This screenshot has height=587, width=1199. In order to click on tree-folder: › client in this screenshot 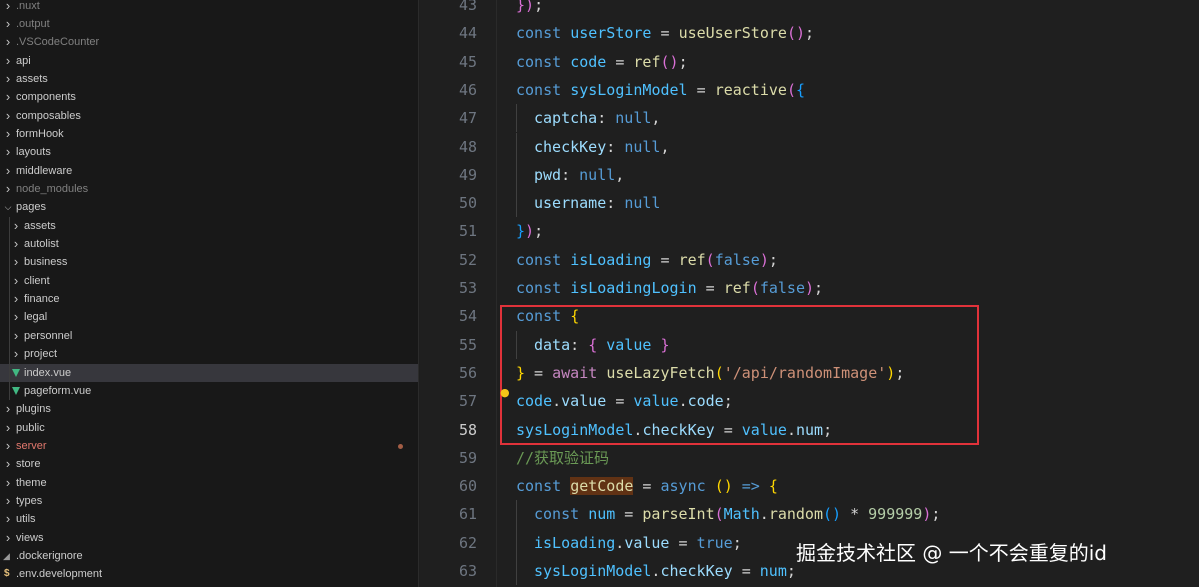, I will do `click(209, 281)`.